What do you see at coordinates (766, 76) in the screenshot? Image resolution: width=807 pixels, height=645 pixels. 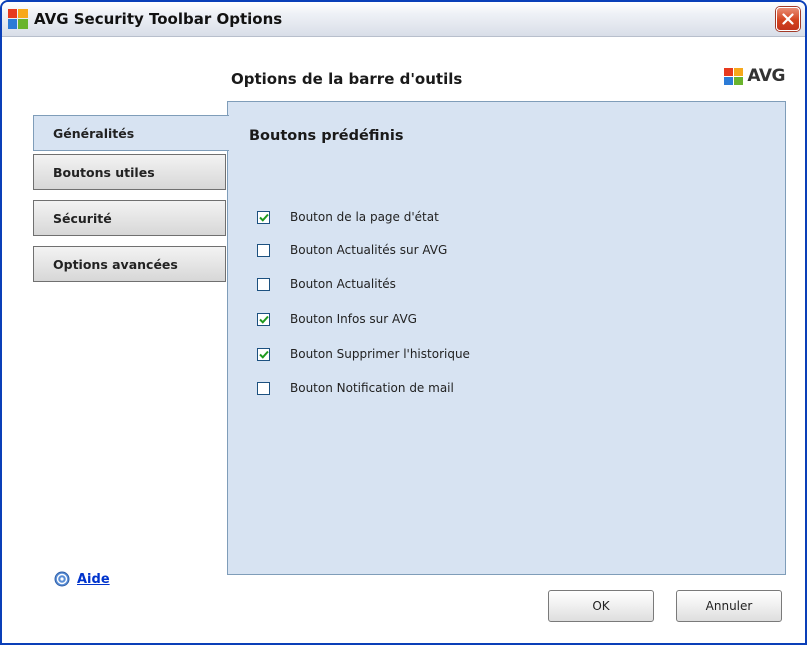 I see `brand-name: AVG` at bounding box center [766, 76].